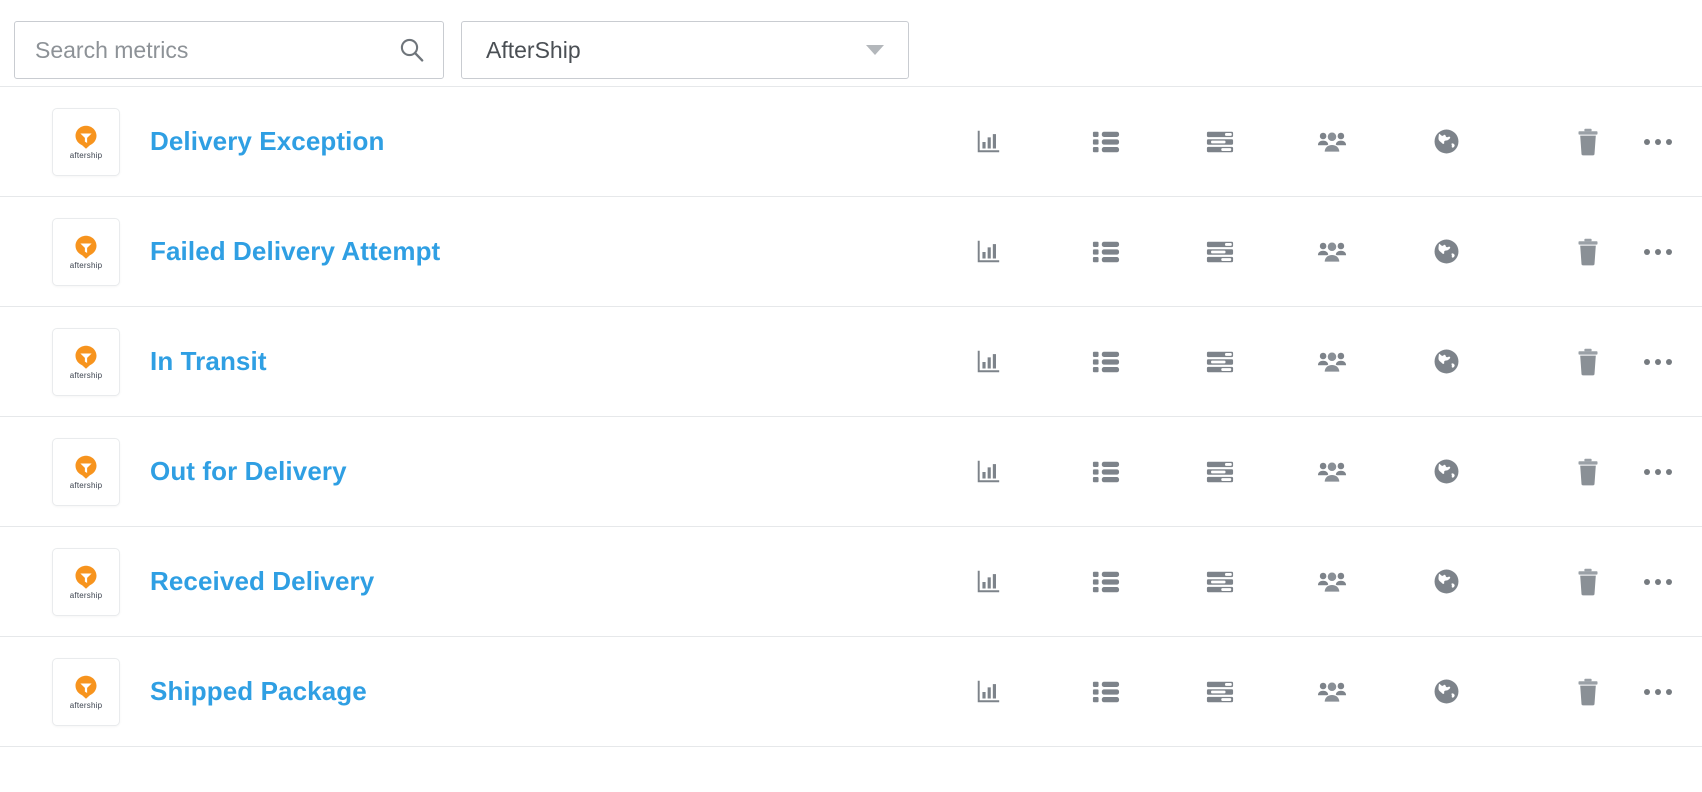  What do you see at coordinates (851, 692) in the screenshot?
I see `table-row: aftership Shipped Package` at bounding box center [851, 692].